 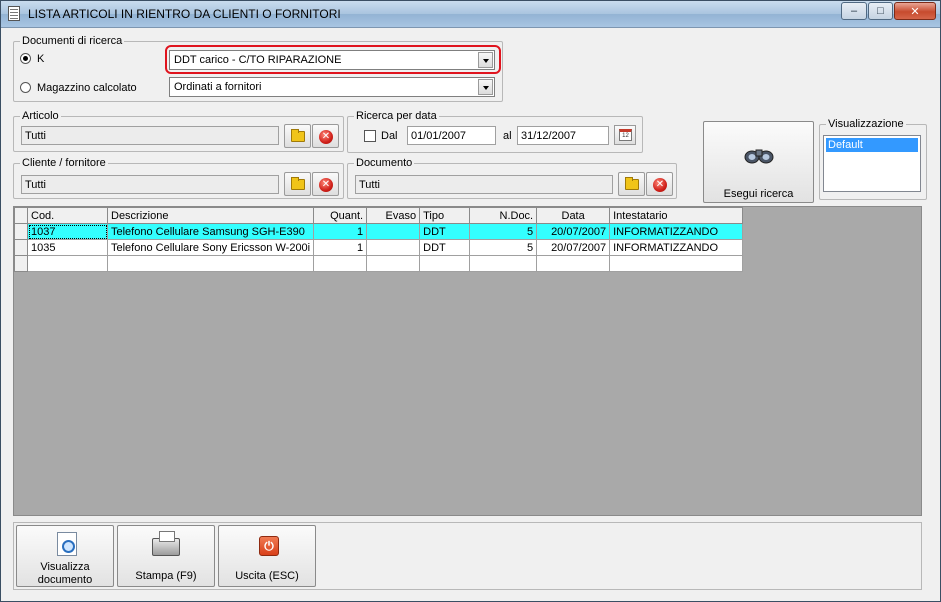 I want to click on calendar-button: 12, so click(x=625, y=135).